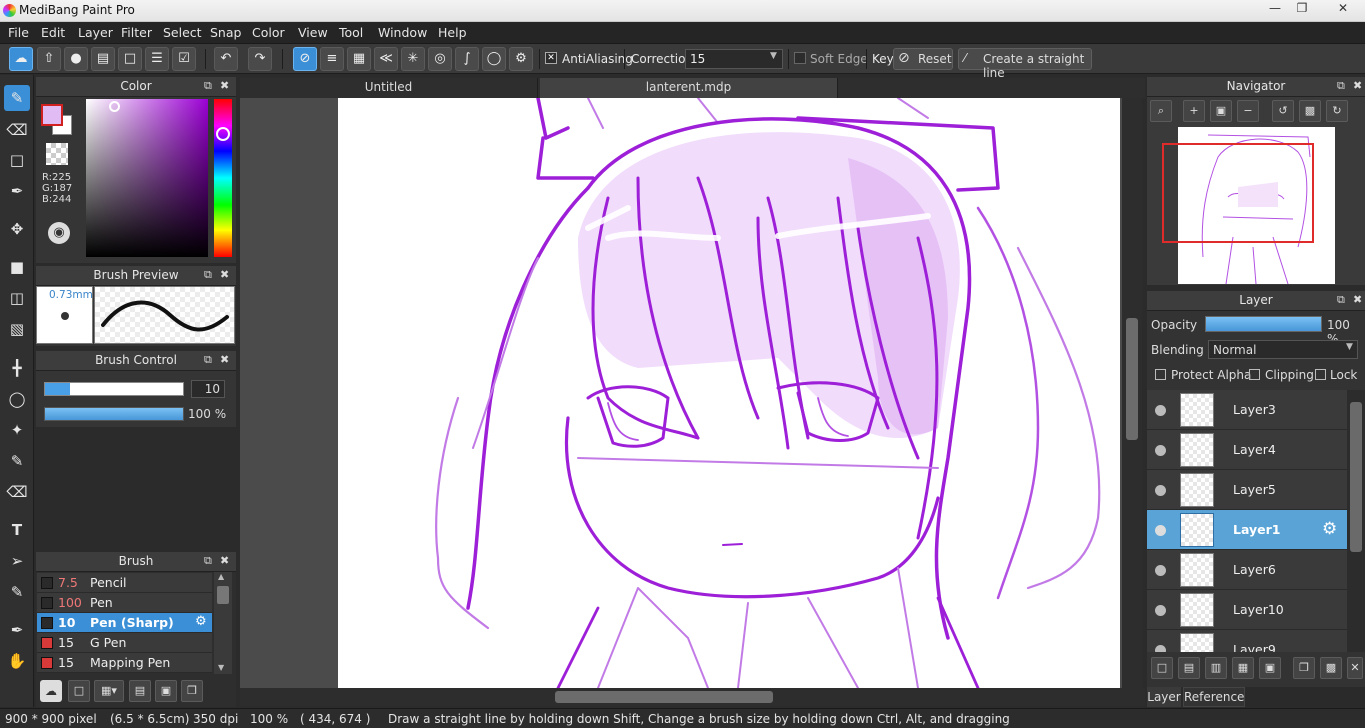 The height and width of the screenshot is (728, 1365). What do you see at coordinates (49, 59) in the screenshot?
I see `upload-icon: ⇧` at bounding box center [49, 59].